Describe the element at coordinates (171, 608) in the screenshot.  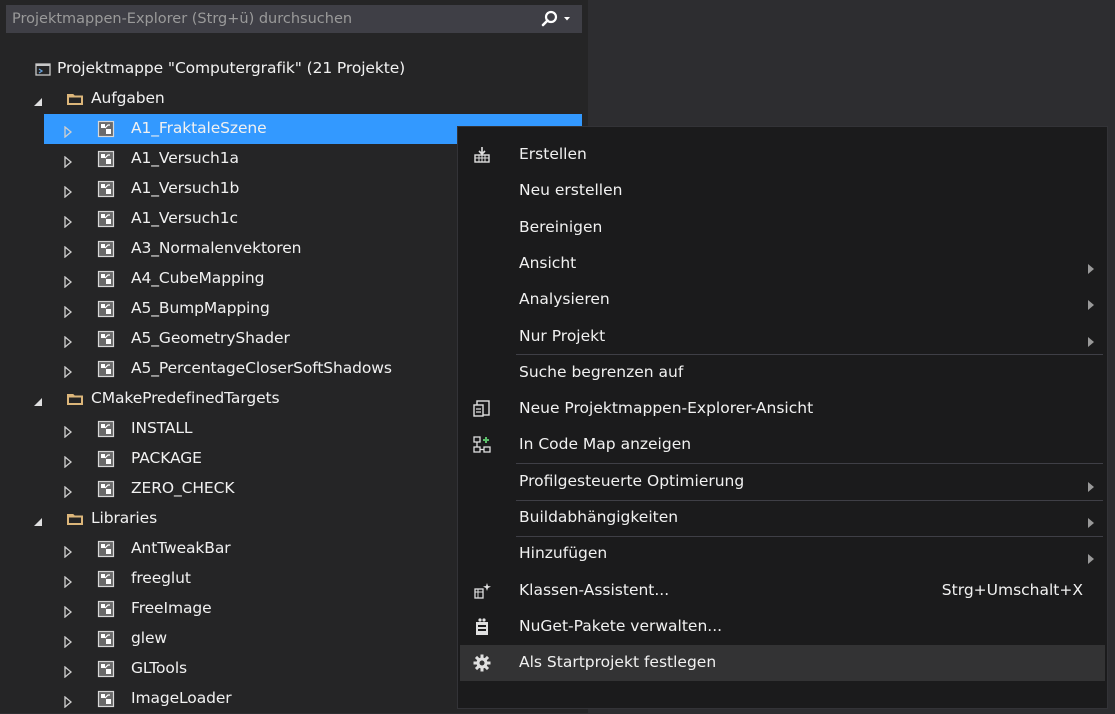
I see `tree-node-label: FreeImage` at that location.